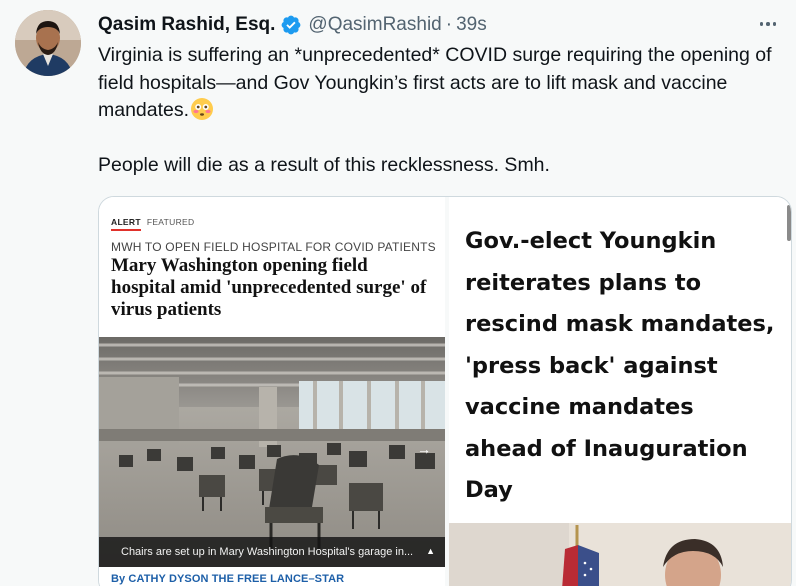 The image size is (796, 586). What do you see at coordinates (228, 579) in the screenshot?
I see `article-byline: By CATHY DYSON THE FREE LANCE–STAR` at bounding box center [228, 579].